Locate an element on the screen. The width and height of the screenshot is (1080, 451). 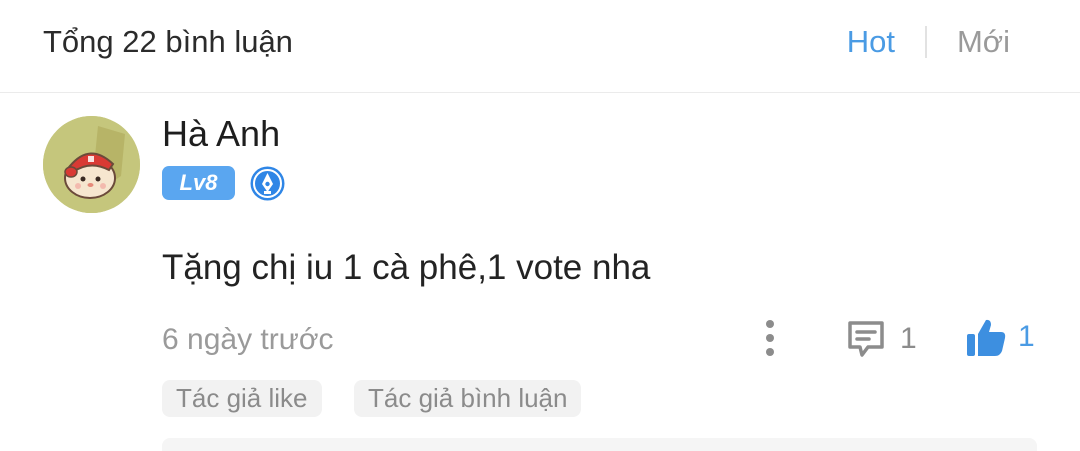
level-badge: Lv8 is located at coordinates (198, 183).